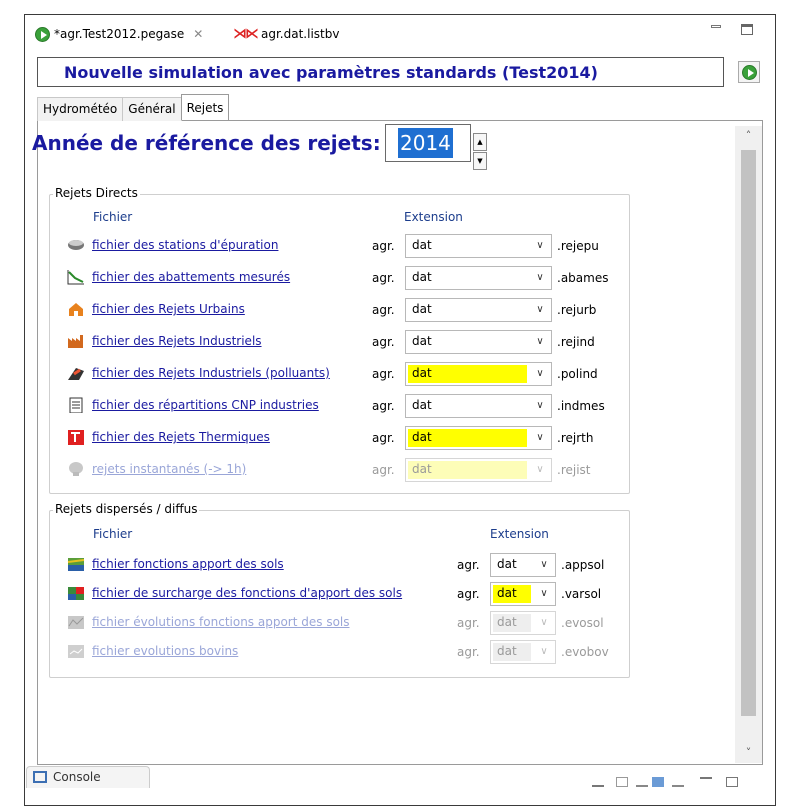 The height and width of the screenshot is (806, 792). What do you see at coordinates (658, 782) in the screenshot?
I see `open-console-icon` at bounding box center [658, 782].